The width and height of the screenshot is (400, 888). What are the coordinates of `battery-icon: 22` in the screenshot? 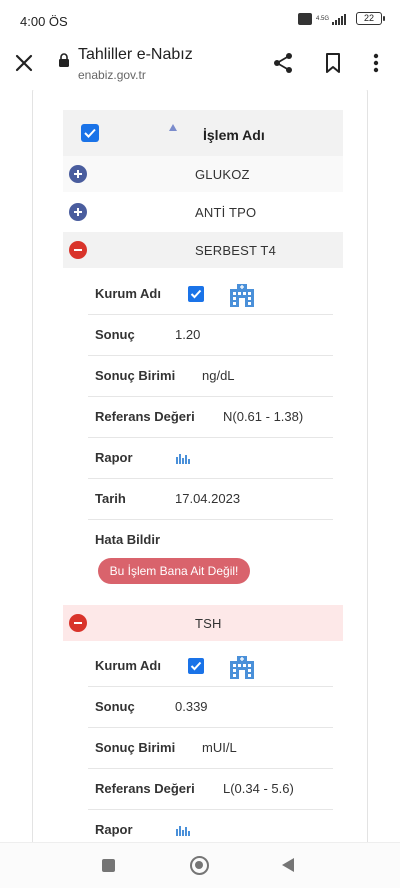 It's located at (370, 18).